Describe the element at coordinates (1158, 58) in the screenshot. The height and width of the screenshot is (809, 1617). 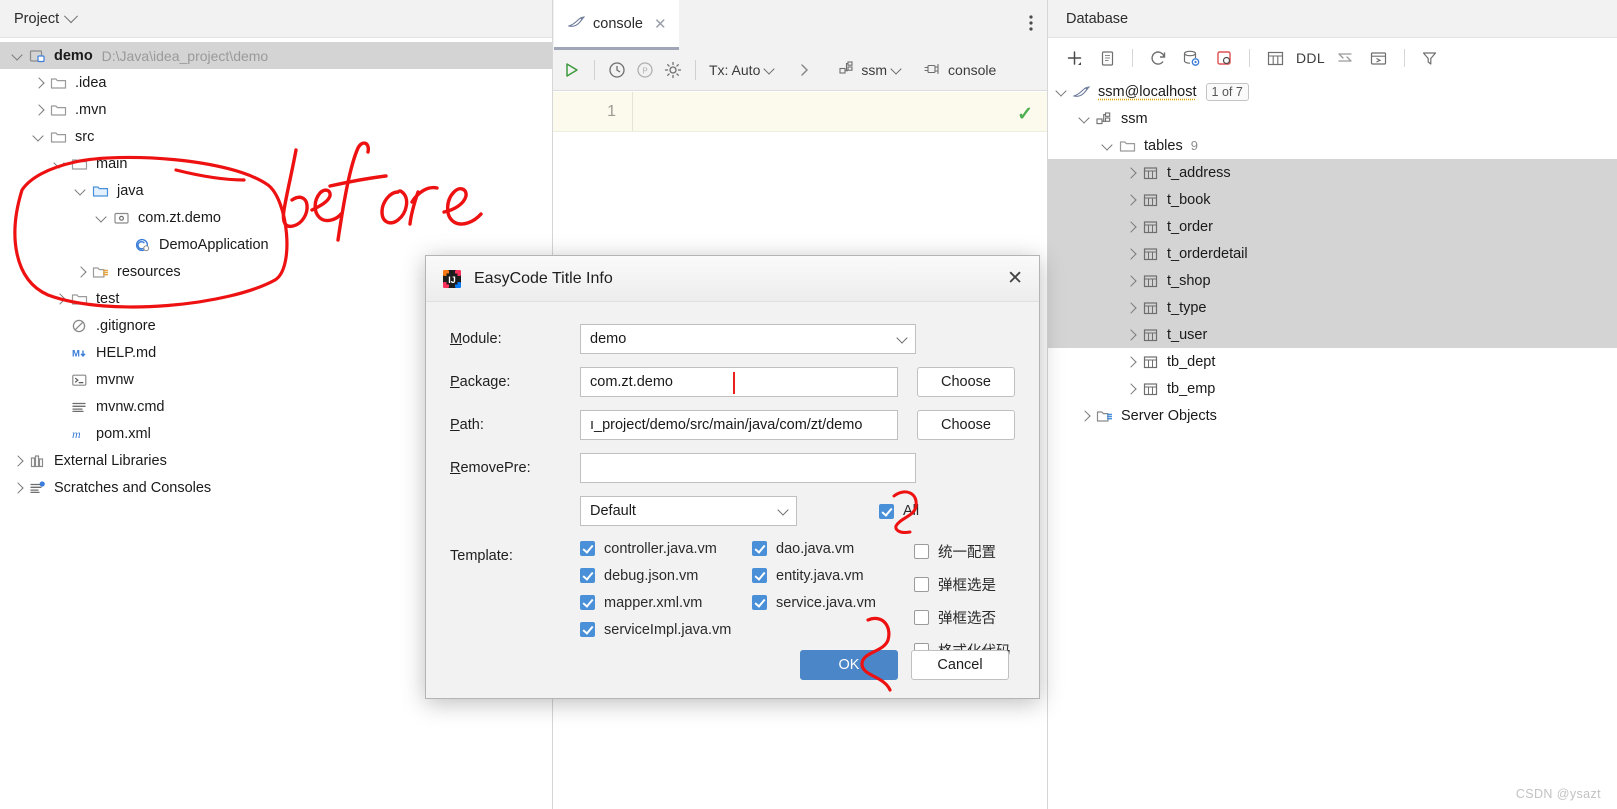
I see `refresh-sync-icon` at that location.